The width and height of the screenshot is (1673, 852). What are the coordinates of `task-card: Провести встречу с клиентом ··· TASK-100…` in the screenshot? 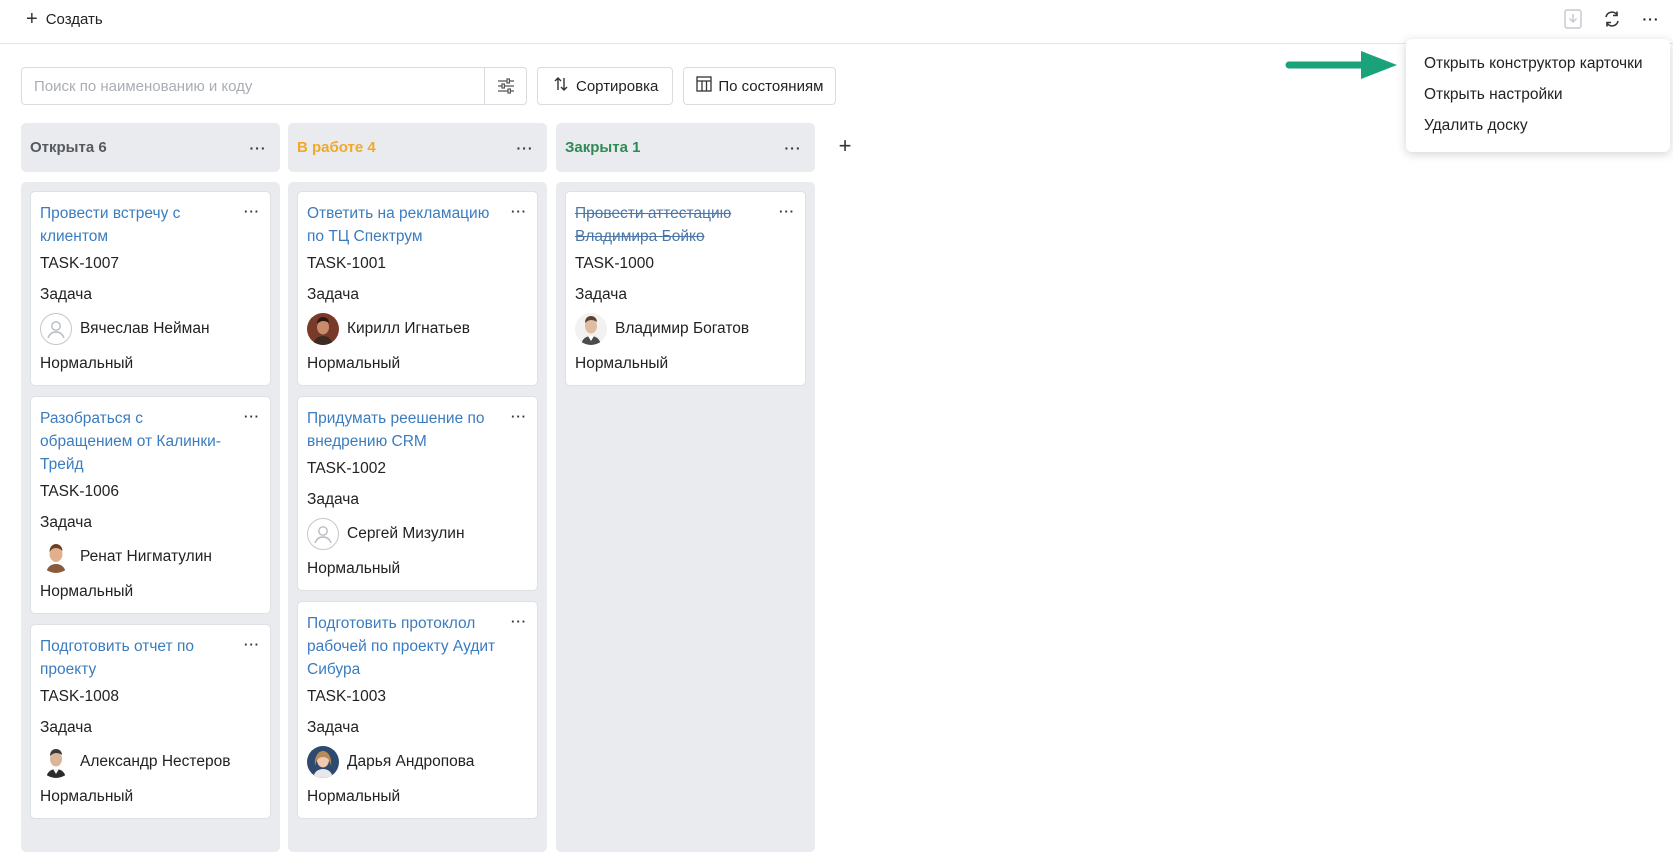 It's located at (150, 288).